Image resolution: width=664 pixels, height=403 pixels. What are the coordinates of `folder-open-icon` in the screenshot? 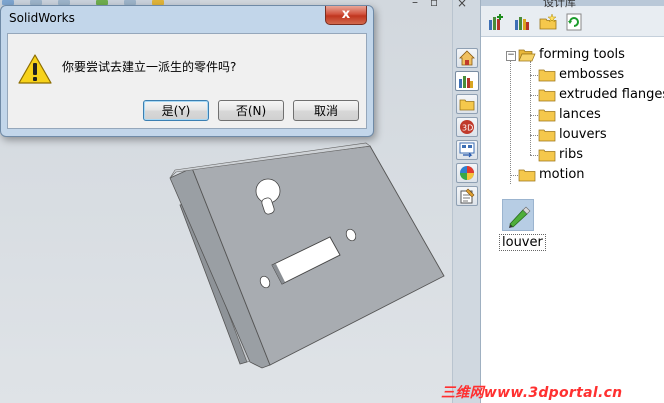 It's located at (527, 55).